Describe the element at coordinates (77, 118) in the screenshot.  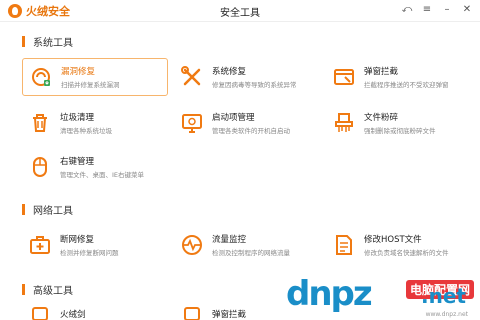
I see `tool-name: 垃圾清理` at that location.